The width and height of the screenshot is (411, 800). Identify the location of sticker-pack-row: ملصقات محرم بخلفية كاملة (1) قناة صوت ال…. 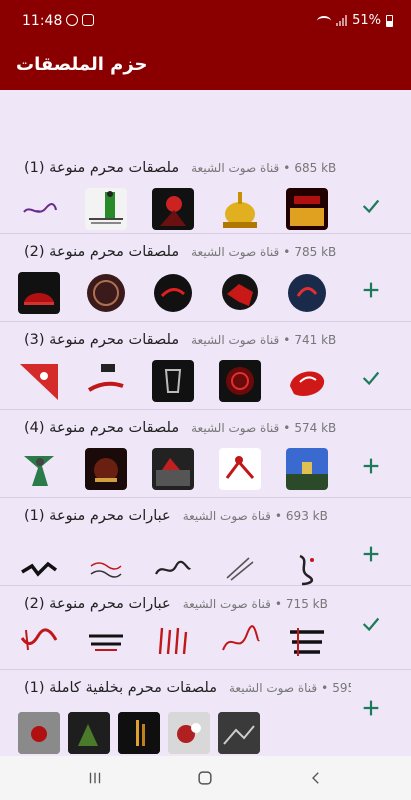
(205, 713).